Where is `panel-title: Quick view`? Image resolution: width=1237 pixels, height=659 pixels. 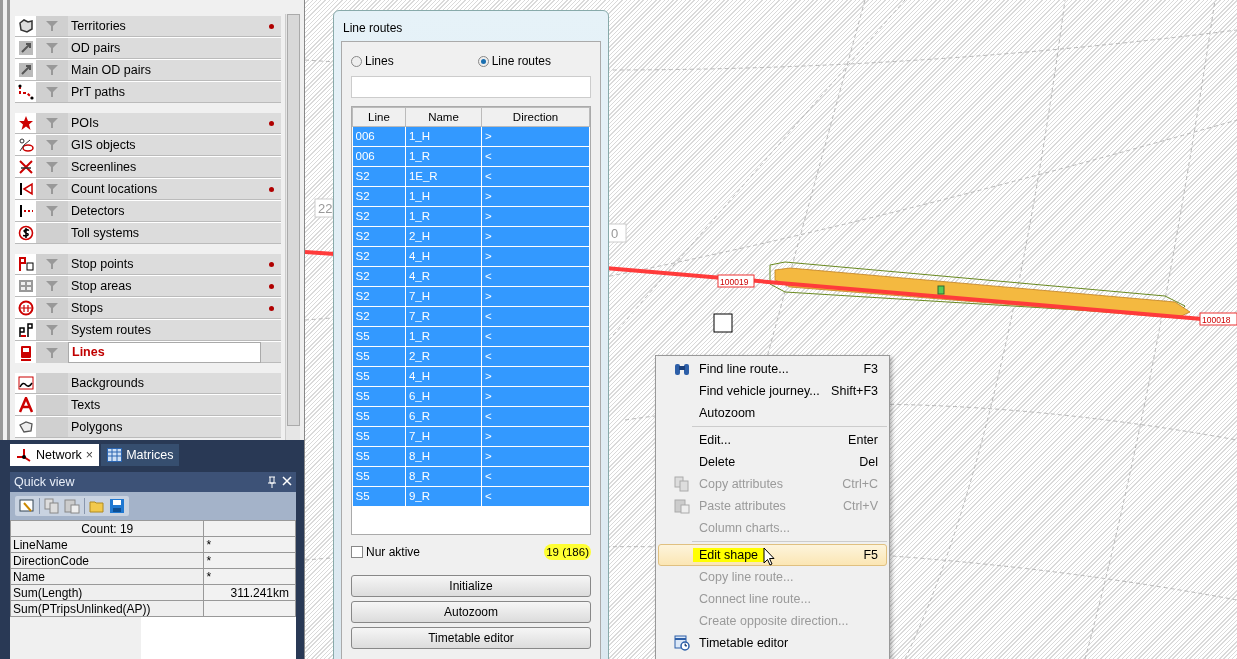 panel-title: Quick view is located at coordinates (44, 482).